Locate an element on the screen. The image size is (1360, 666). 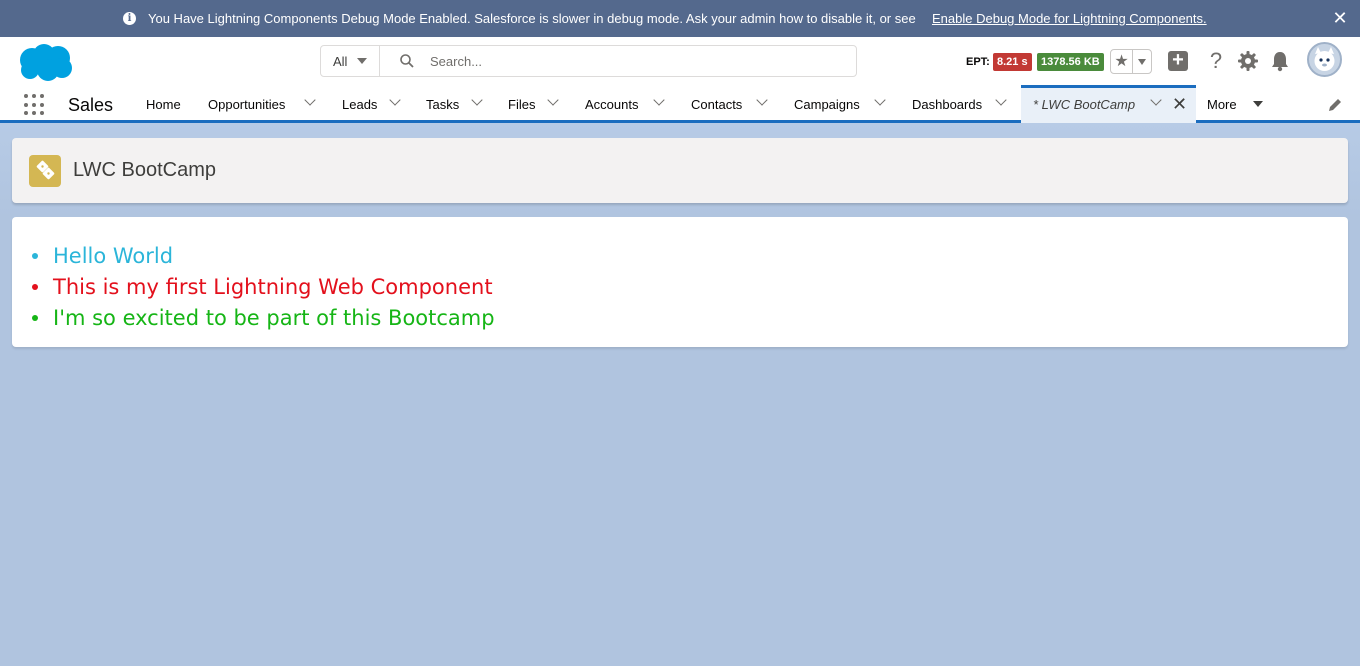
info-icon: i is located at coordinates (129, 18).